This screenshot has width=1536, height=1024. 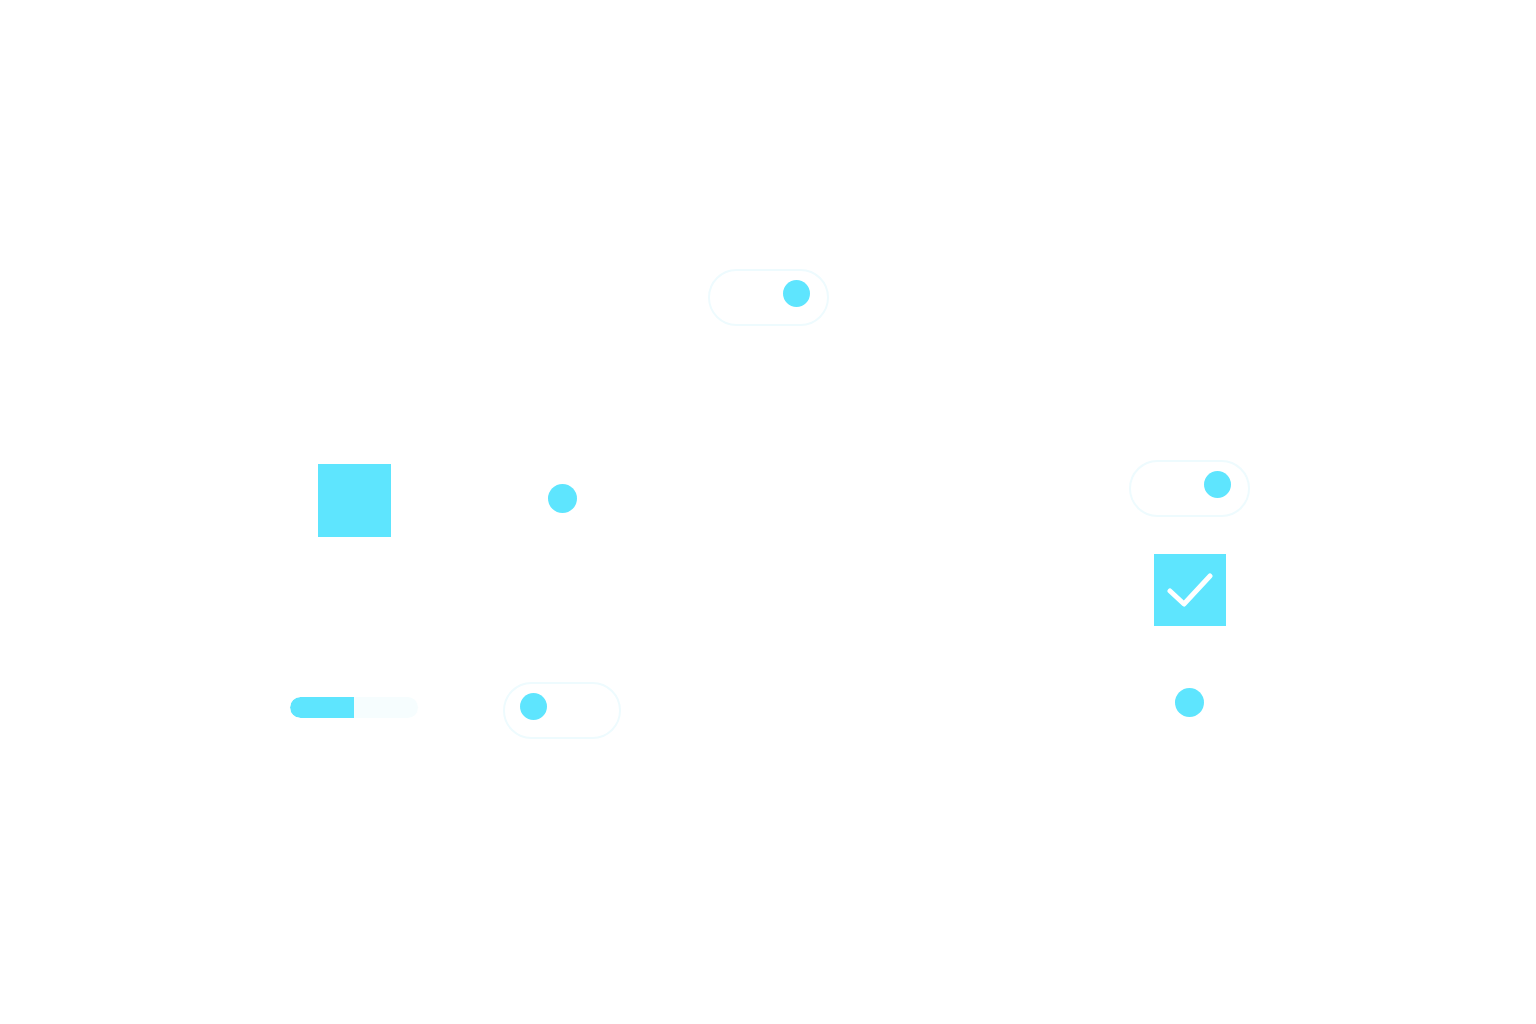 I want to click on check-icon, so click(x=1189, y=590).